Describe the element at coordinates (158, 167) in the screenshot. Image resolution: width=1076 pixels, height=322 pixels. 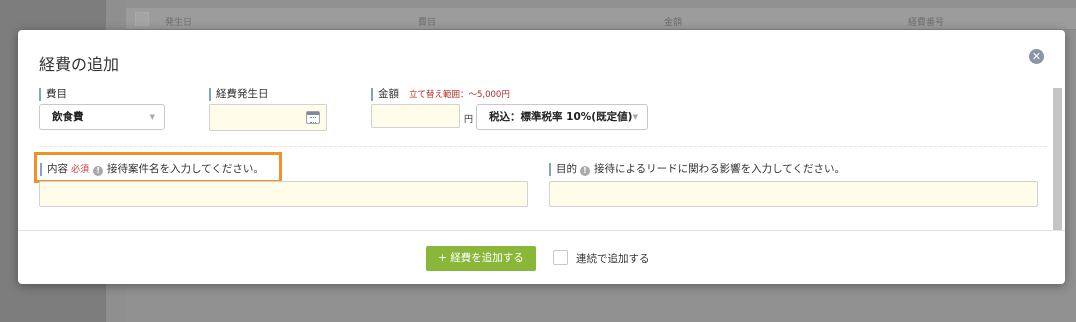
I see `content-label-highlight` at that location.